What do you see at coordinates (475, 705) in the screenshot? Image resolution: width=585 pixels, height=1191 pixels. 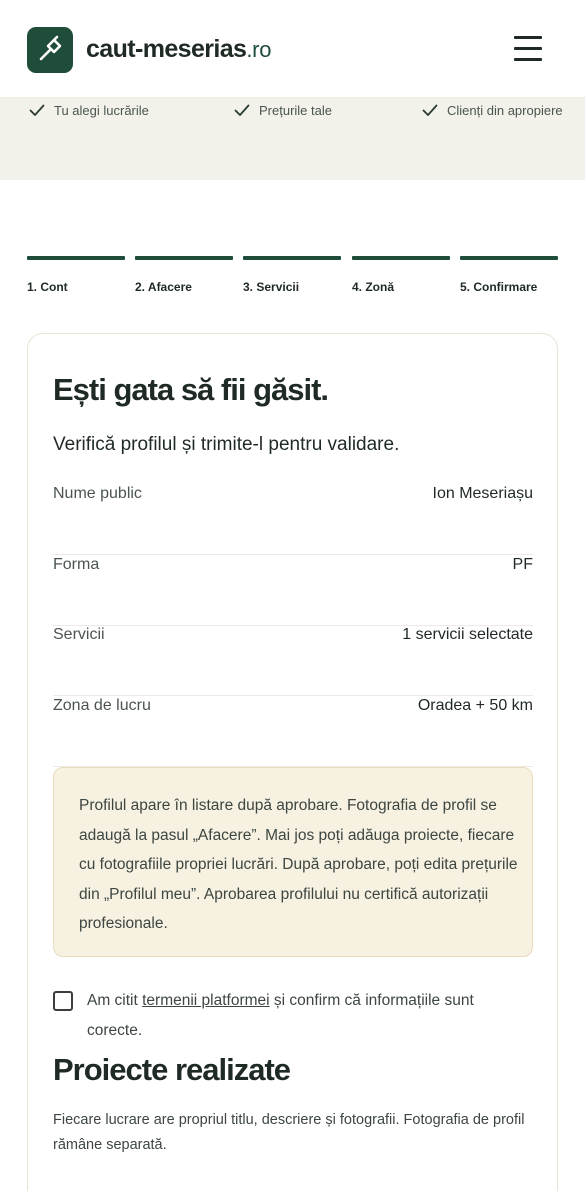 I see `summary-value: Oradea + 50 km` at bounding box center [475, 705].